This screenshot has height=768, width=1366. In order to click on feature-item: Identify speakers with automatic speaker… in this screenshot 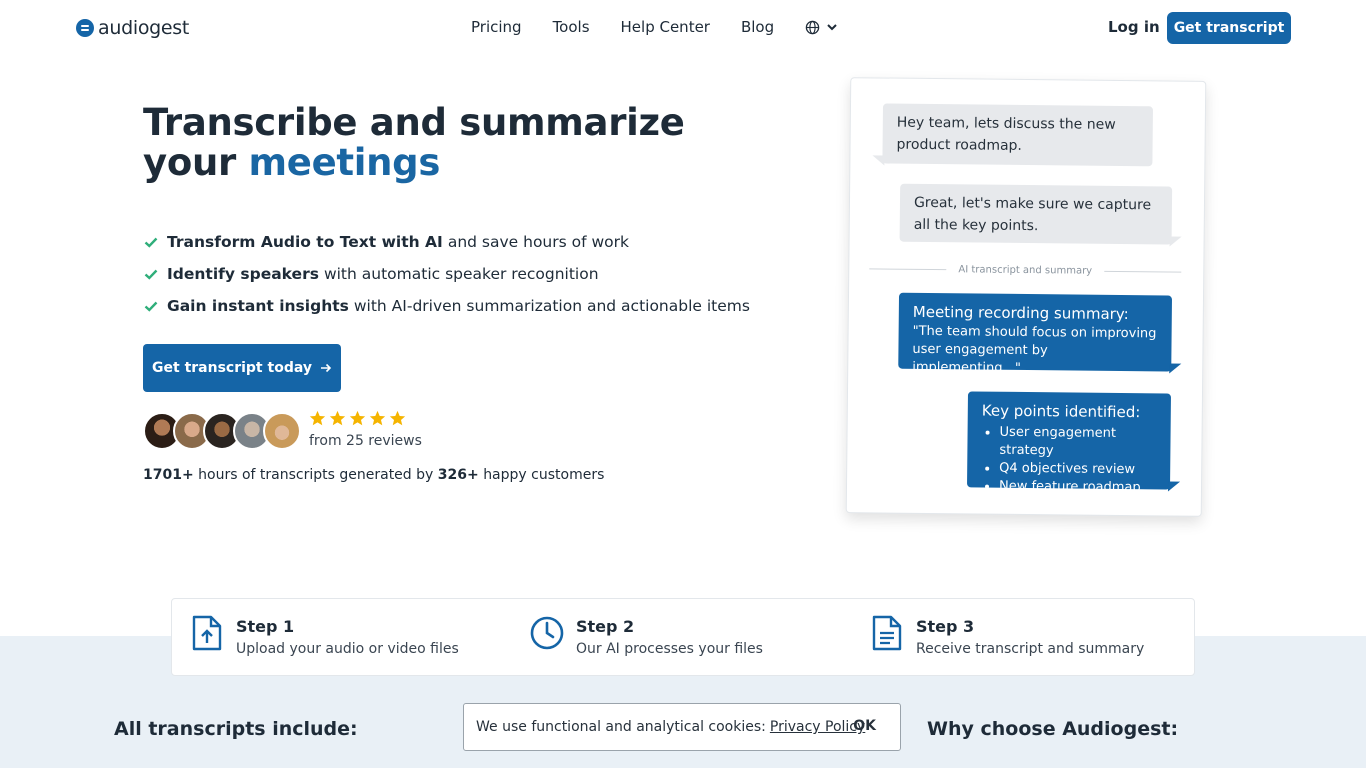, I will do `click(446, 274)`.